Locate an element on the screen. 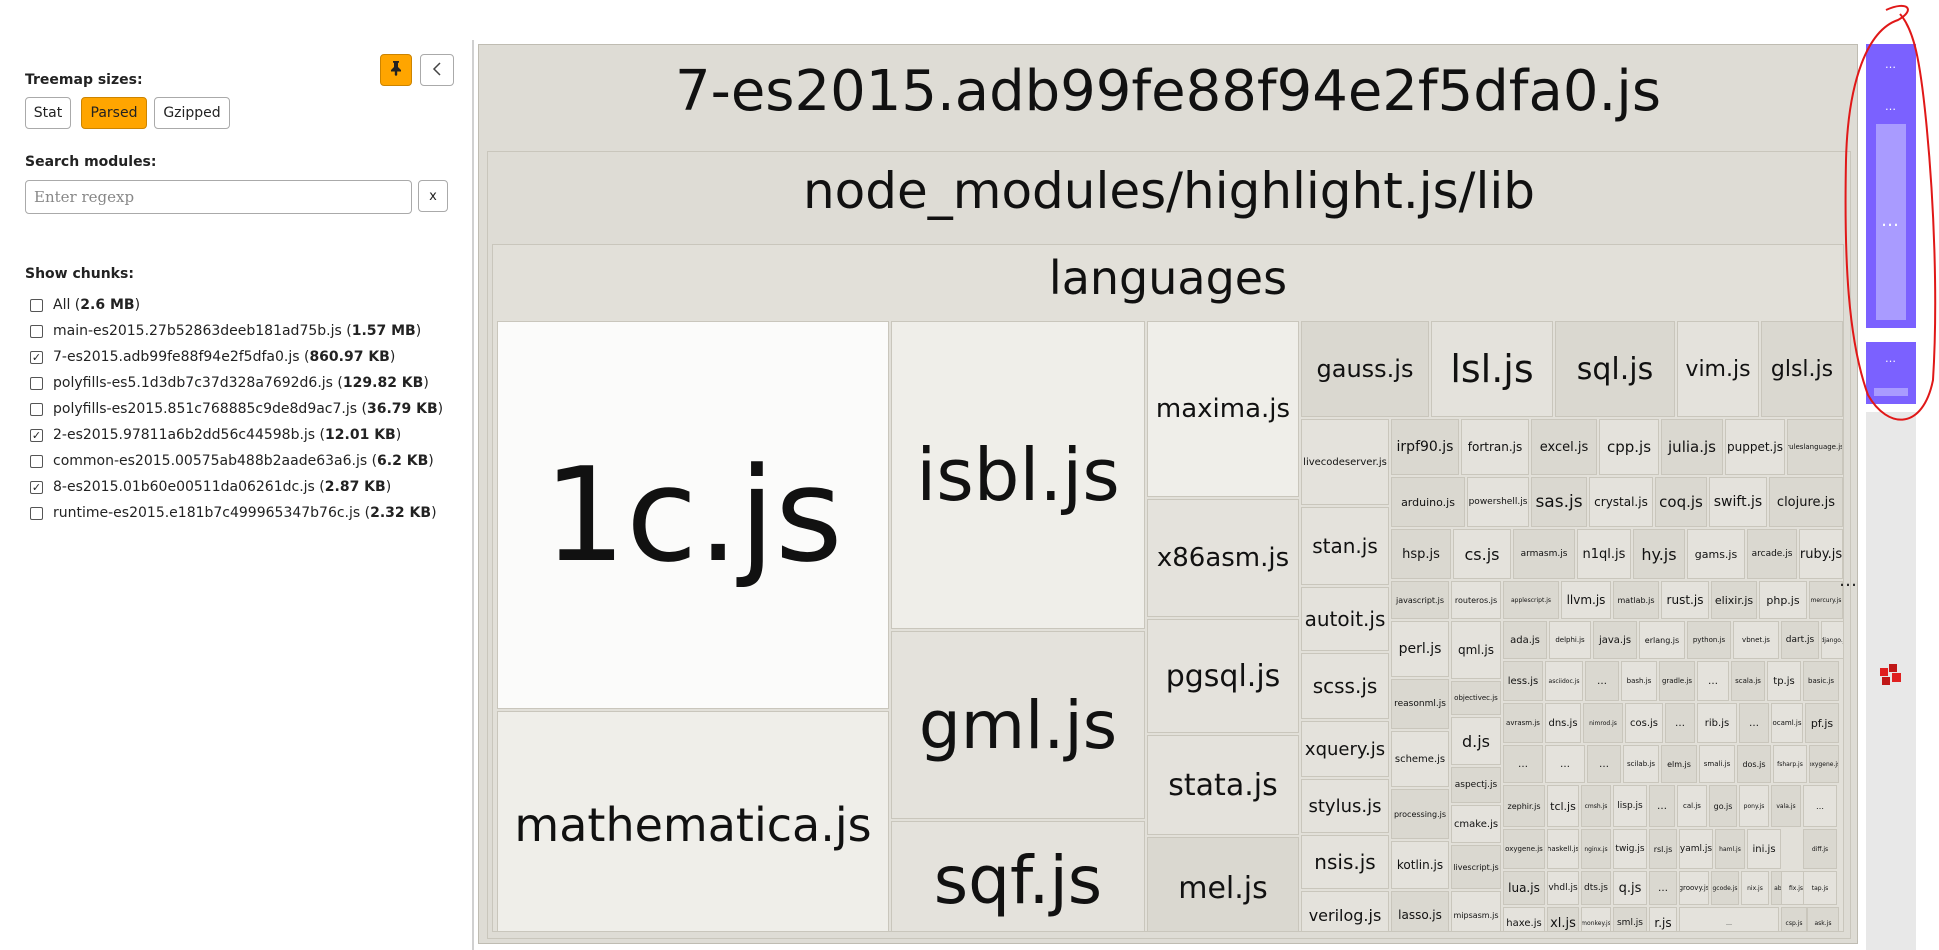  module-tile: nix.js is located at coordinates (1755, 888).